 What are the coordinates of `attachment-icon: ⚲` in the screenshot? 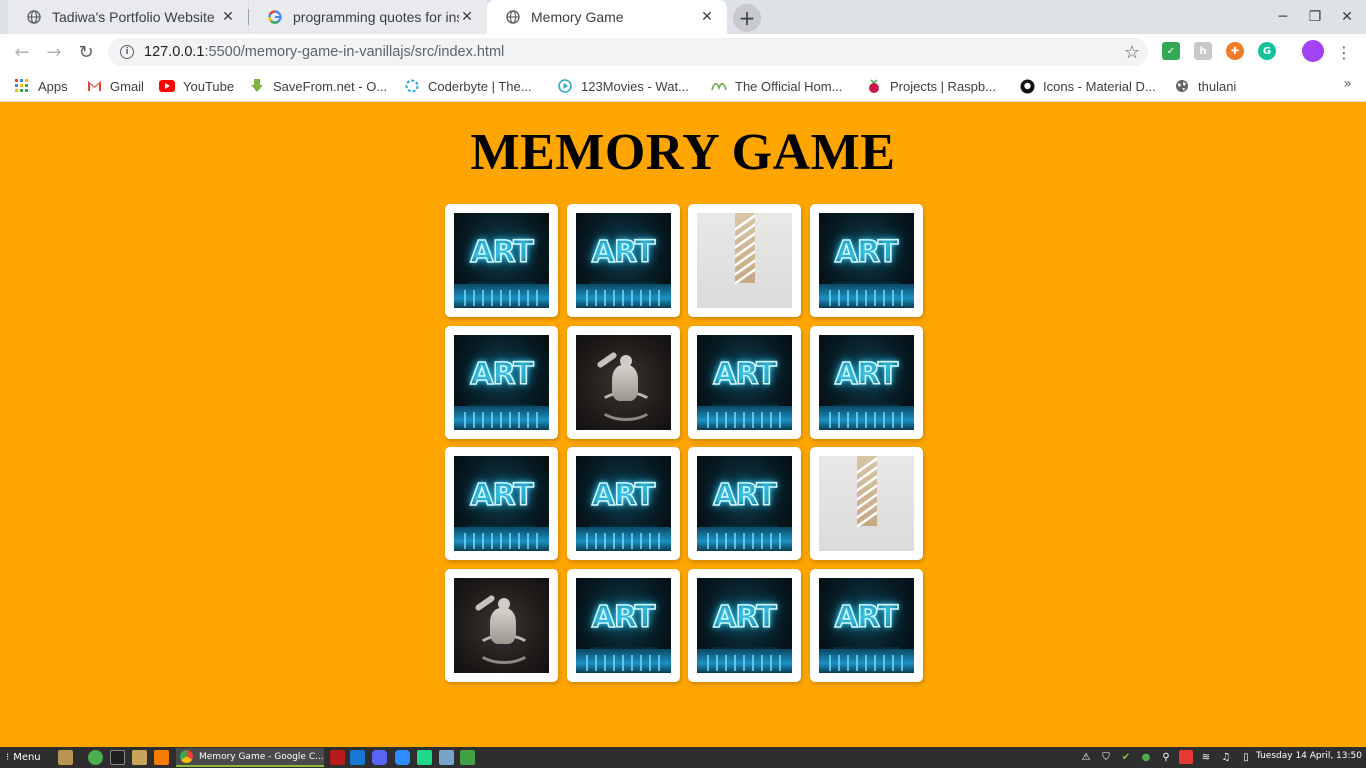 It's located at (1166, 757).